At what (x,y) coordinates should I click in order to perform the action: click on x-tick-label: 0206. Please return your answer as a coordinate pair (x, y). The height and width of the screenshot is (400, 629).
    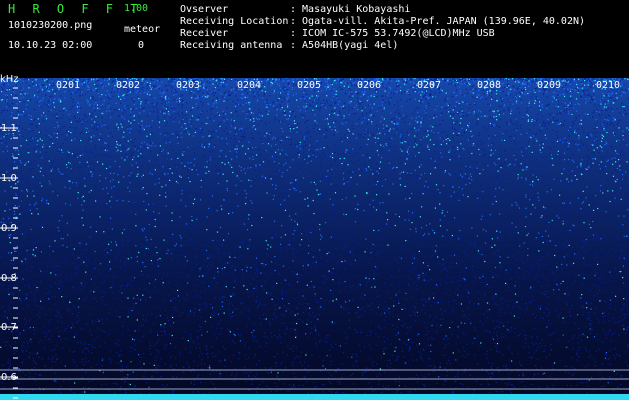
    Looking at the image, I should click on (369, 85).